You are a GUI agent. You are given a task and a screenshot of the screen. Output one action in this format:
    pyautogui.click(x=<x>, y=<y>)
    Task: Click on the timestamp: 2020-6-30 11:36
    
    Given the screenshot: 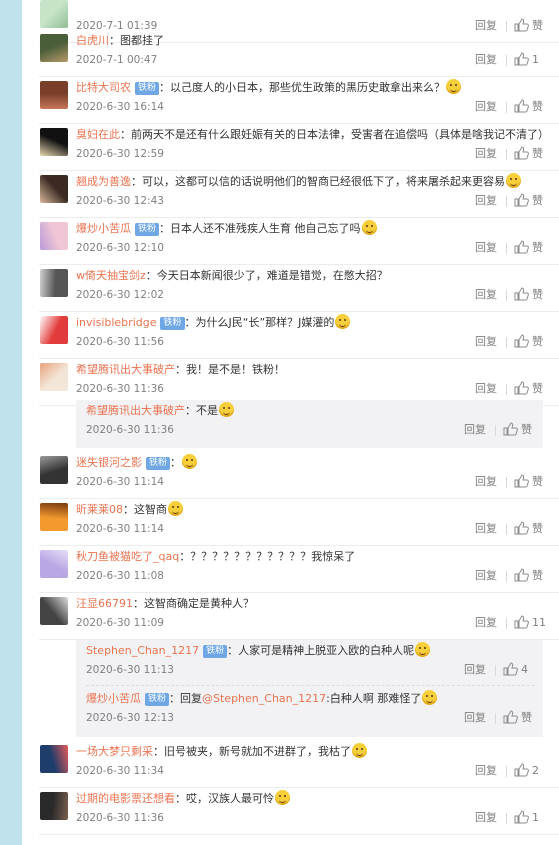 What is the action you would take?
    pyautogui.click(x=130, y=430)
    